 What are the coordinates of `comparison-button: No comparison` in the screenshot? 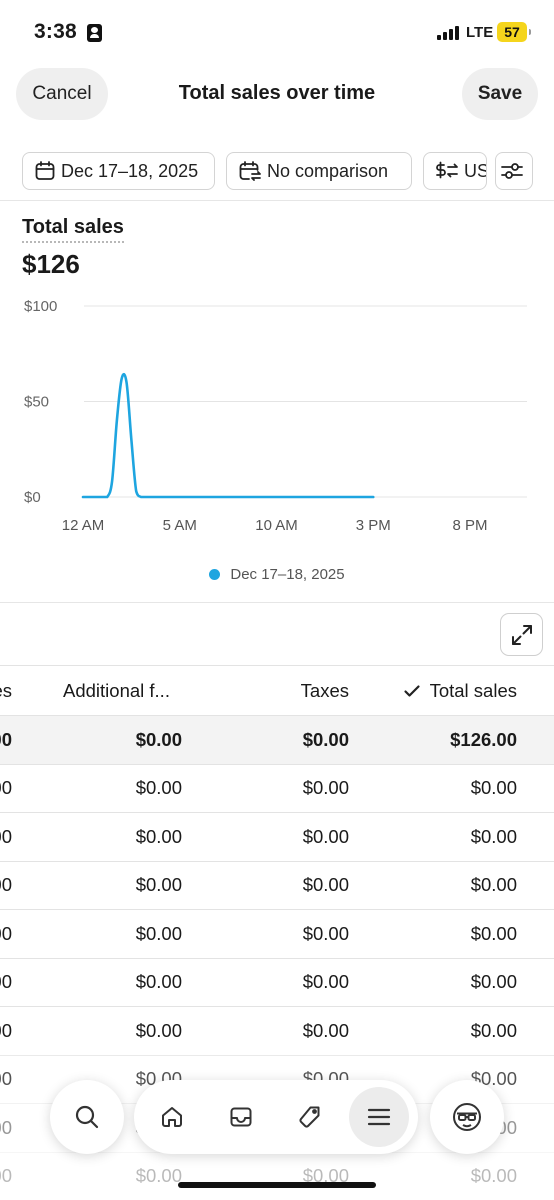 It's located at (319, 171).